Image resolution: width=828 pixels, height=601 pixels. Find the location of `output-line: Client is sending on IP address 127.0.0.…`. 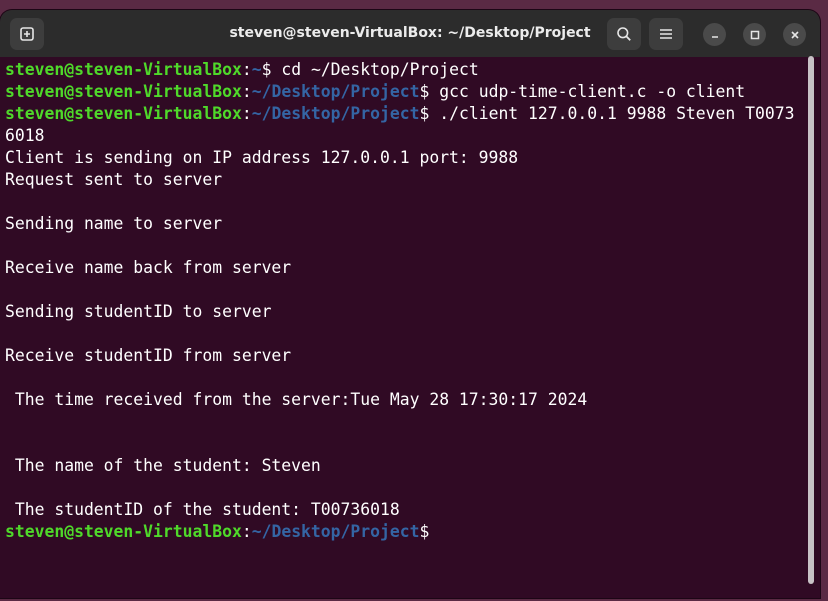

output-line: Client is sending on IP address 127.0.0.… is located at coordinates (262, 157).